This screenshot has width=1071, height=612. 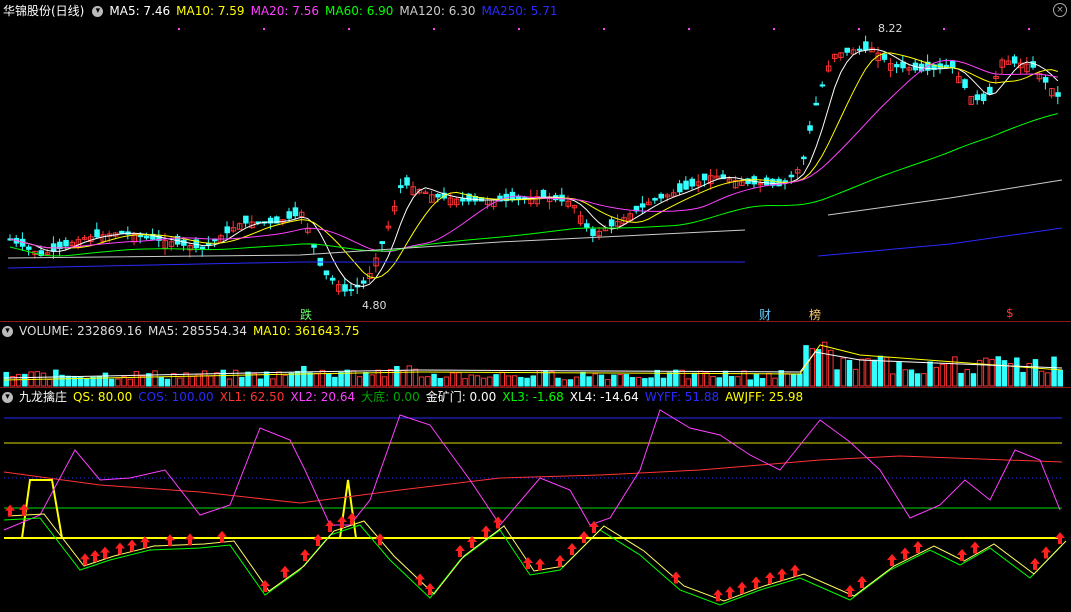 I want to click on close-icon: ×, so click(x=1060, y=10).